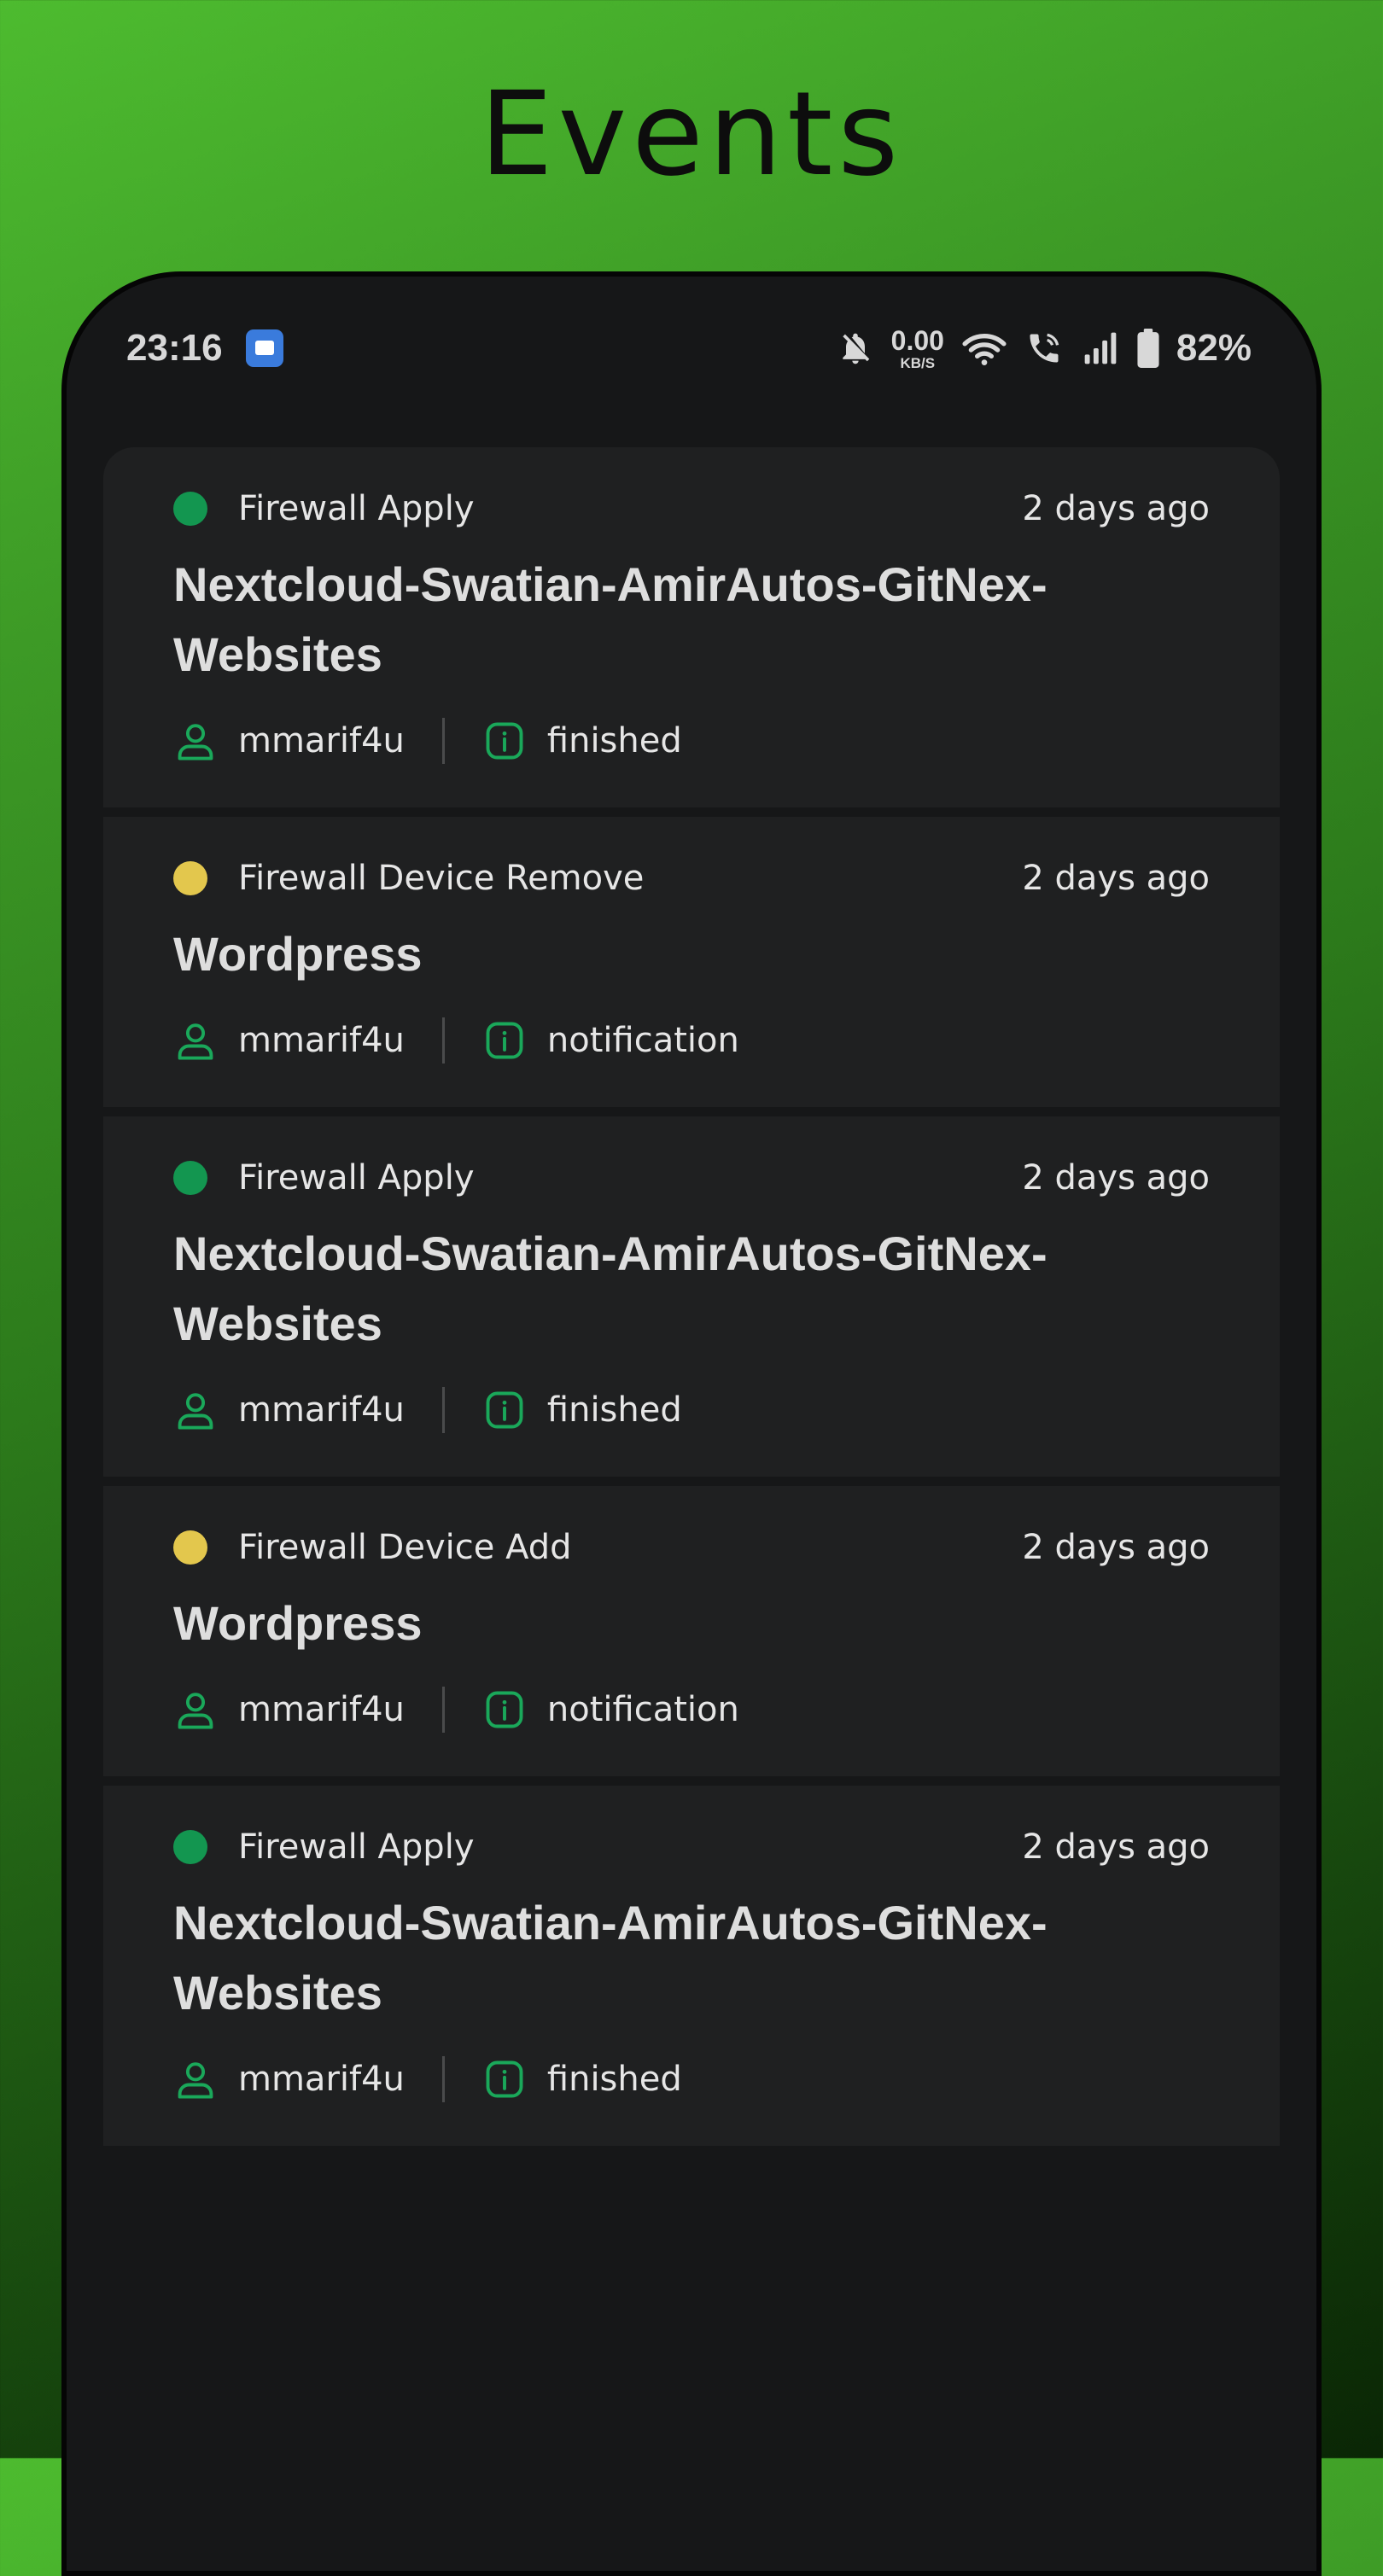 The width and height of the screenshot is (1383, 2576). I want to click on network-speed: 0.00 KB/S, so click(918, 348).